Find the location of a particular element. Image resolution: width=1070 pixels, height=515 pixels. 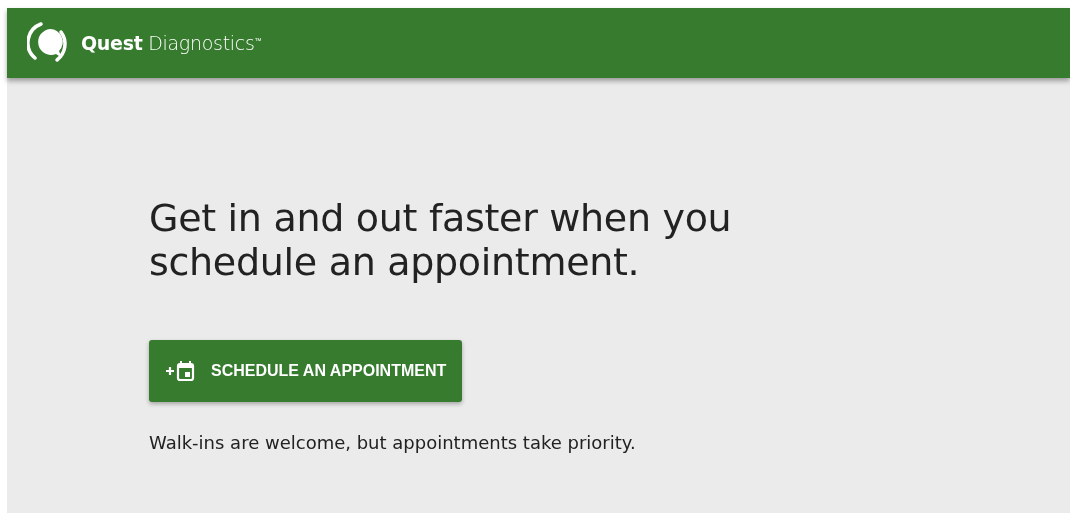

brand-name: Quest Diagnostics$^{™}$ is located at coordinates (171, 43).